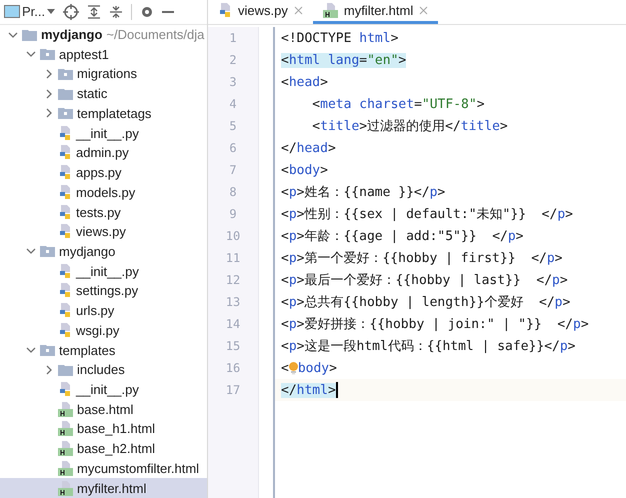 The height and width of the screenshot is (498, 626). What do you see at coordinates (103, 468) in the screenshot?
I see `tree-item: mycumstomfilter.html` at bounding box center [103, 468].